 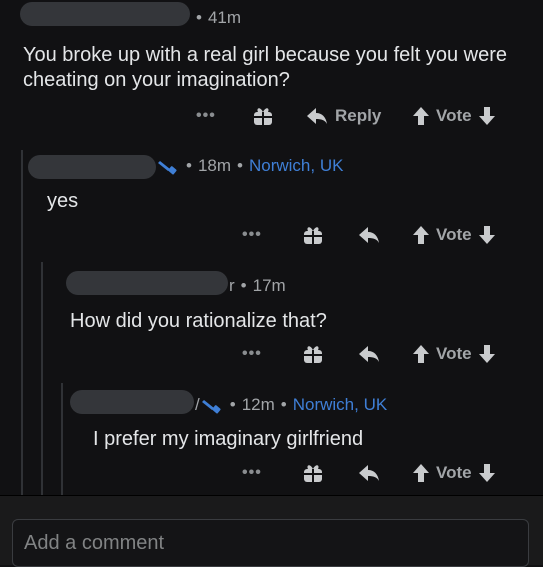 I want to click on comment-time: 41m, so click(x=224, y=17).